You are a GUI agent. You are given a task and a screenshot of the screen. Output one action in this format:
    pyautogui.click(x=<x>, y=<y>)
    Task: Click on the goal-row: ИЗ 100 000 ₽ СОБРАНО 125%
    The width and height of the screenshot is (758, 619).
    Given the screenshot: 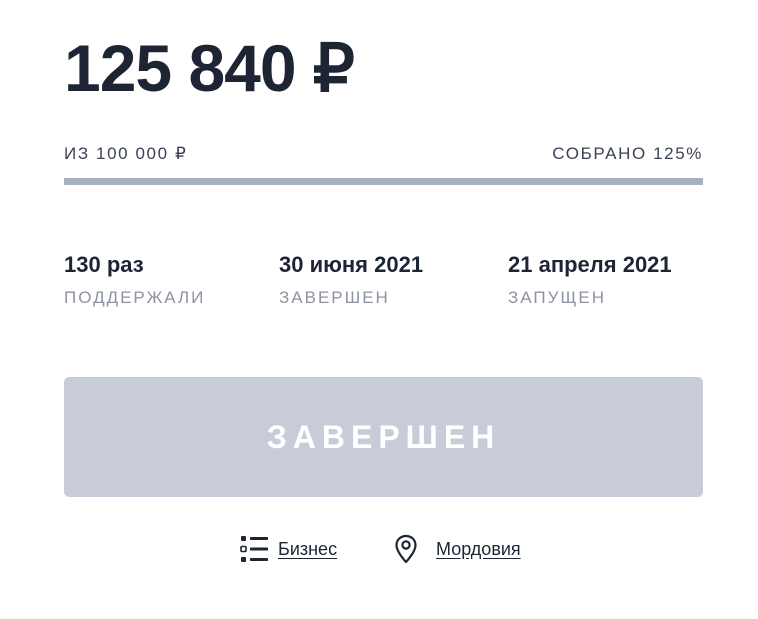 What is the action you would take?
    pyautogui.click(x=383, y=154)
    